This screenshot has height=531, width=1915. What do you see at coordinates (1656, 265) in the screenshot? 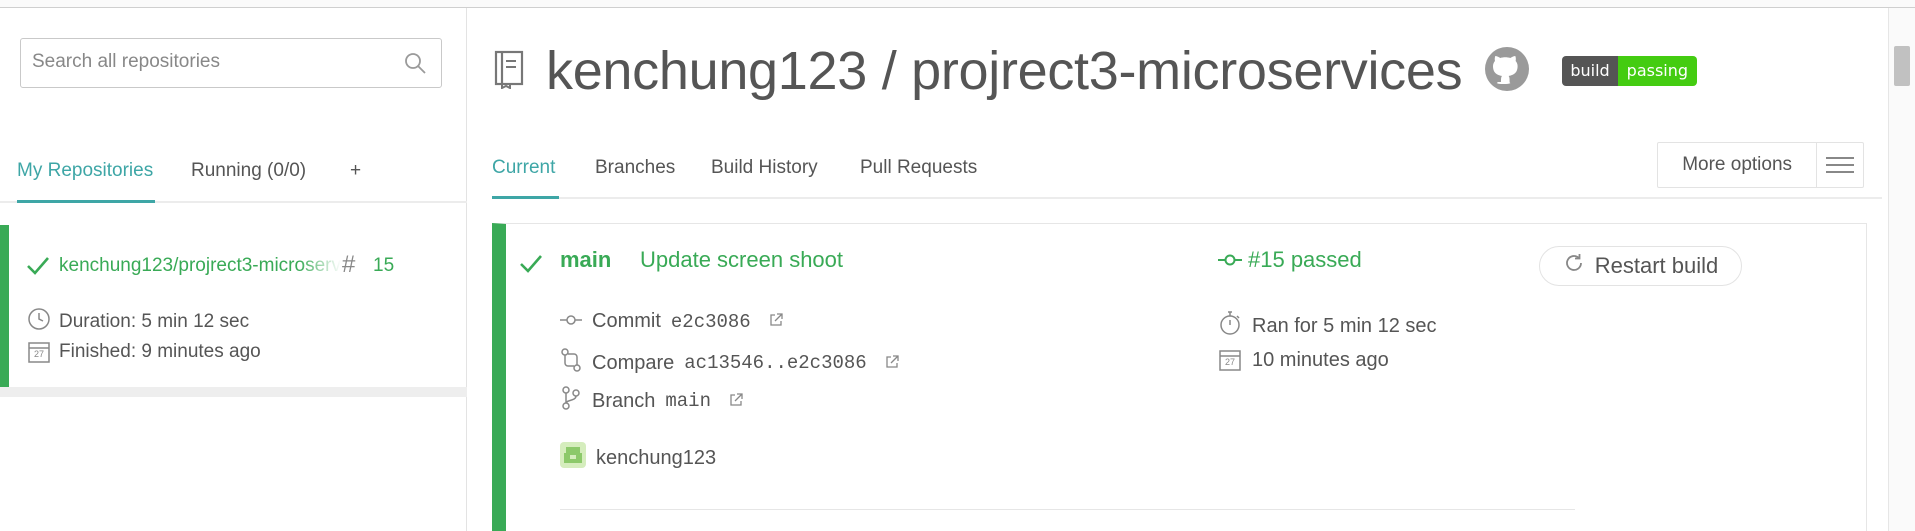
I see `restart-build-label: Restart build` at bounding box center [1656, 265].